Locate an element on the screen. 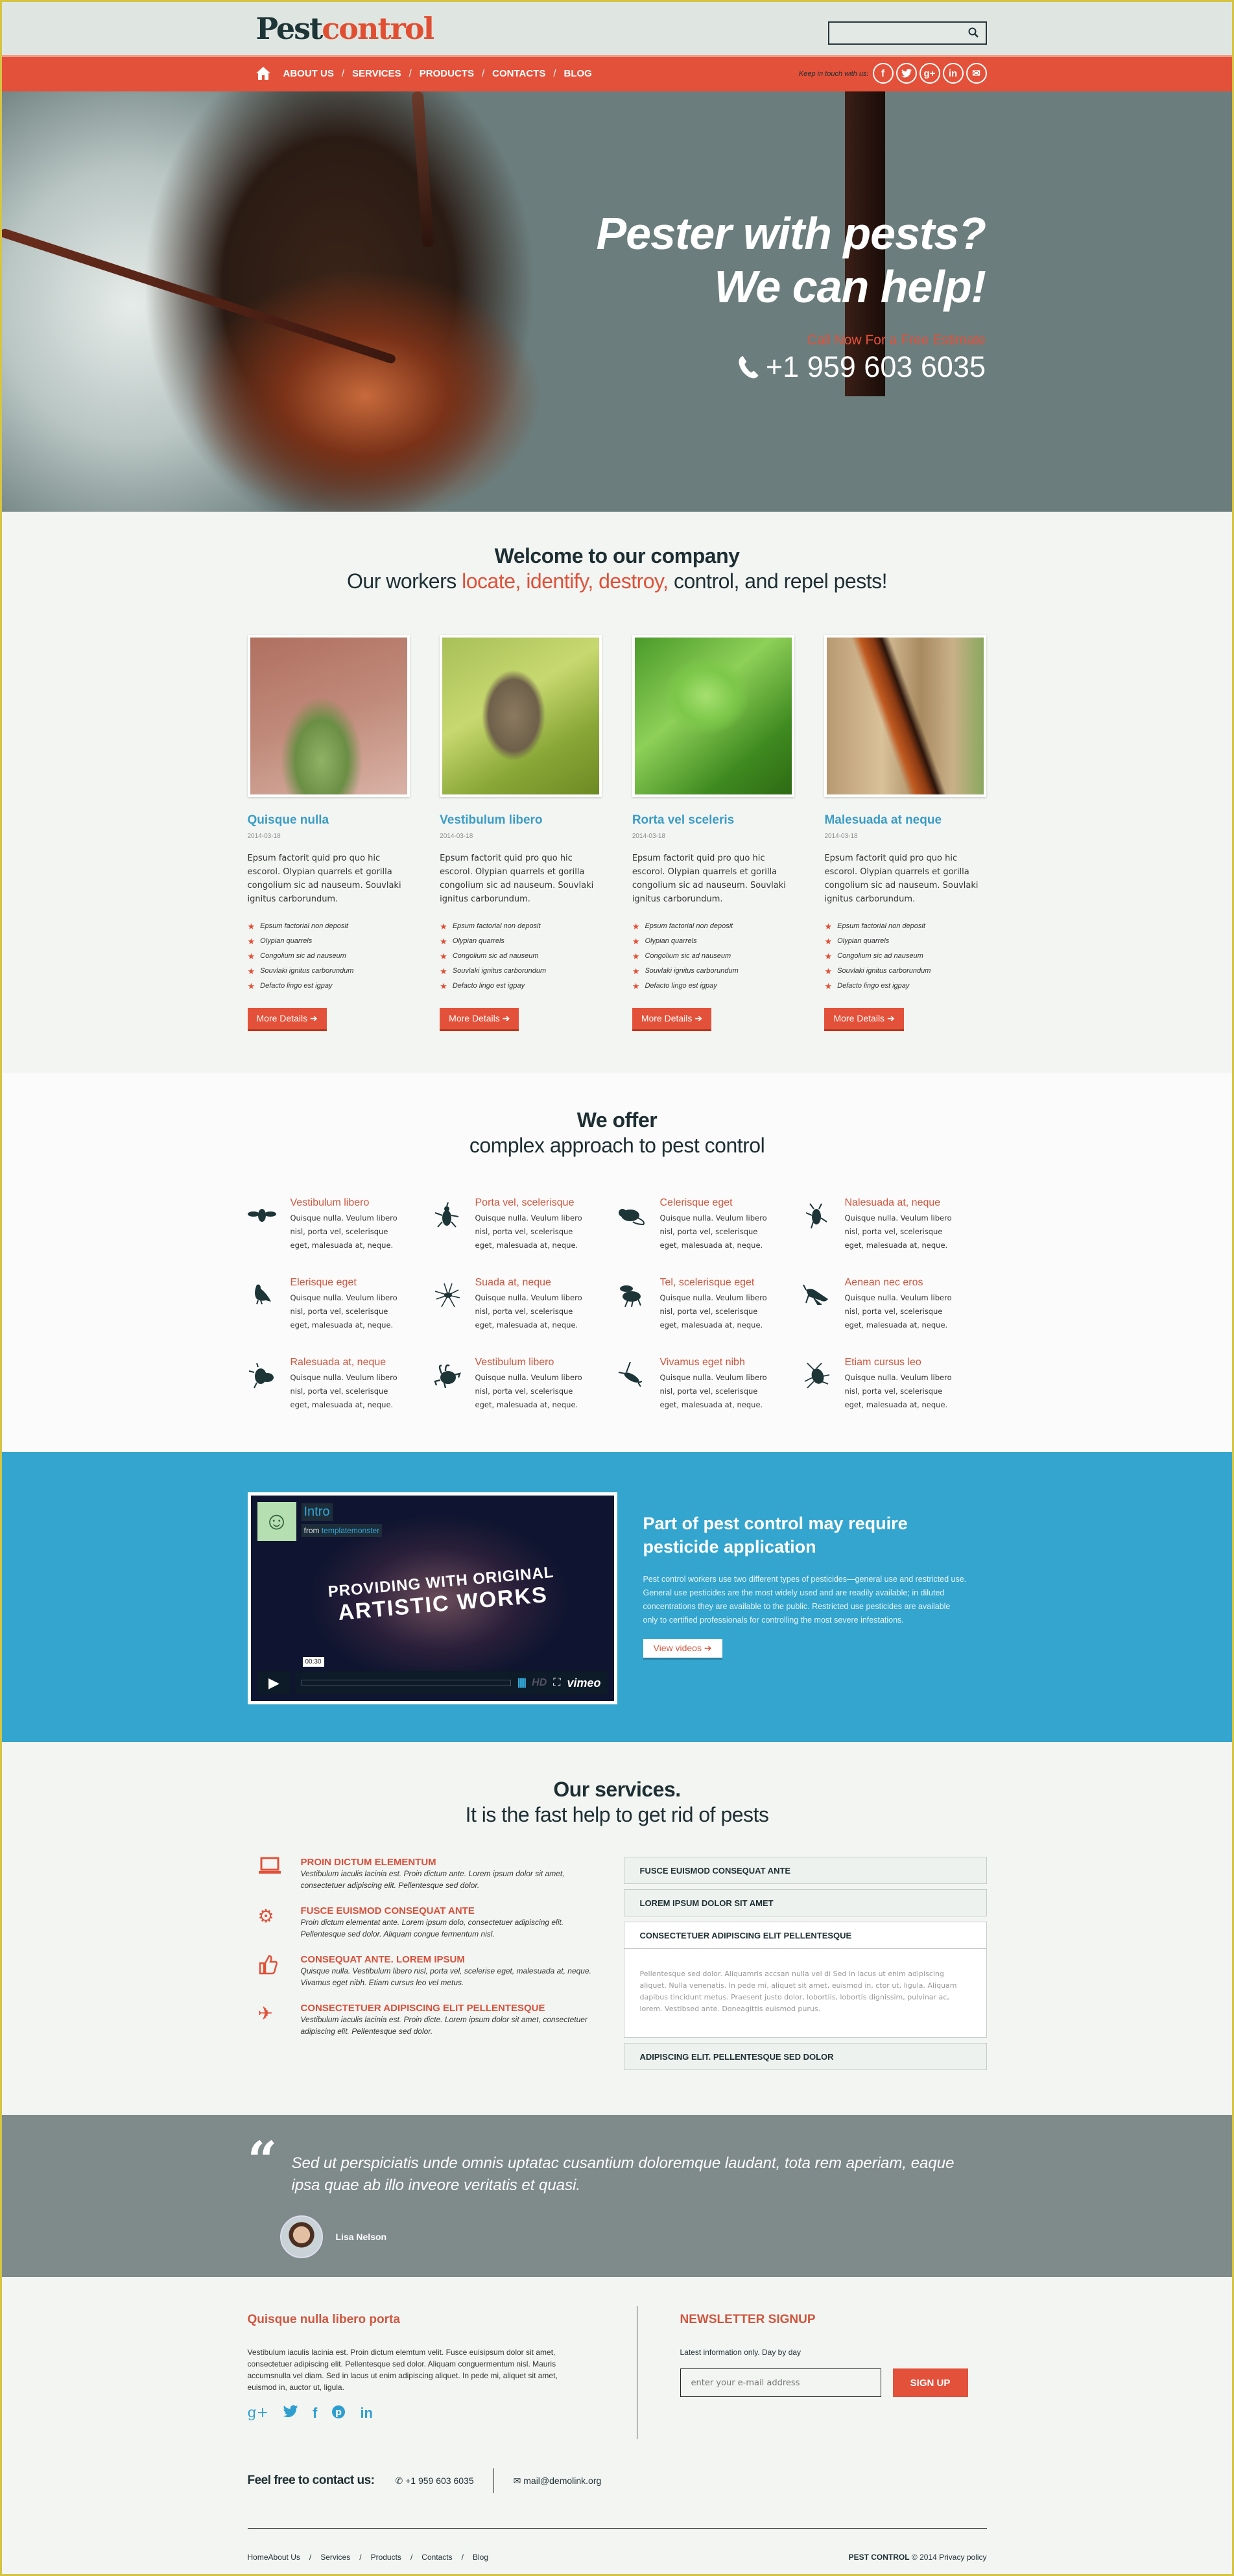 This screenshot has height=2576, width=1234. footer-link: HomeAbout Us is located at coordinates (274, 2557).